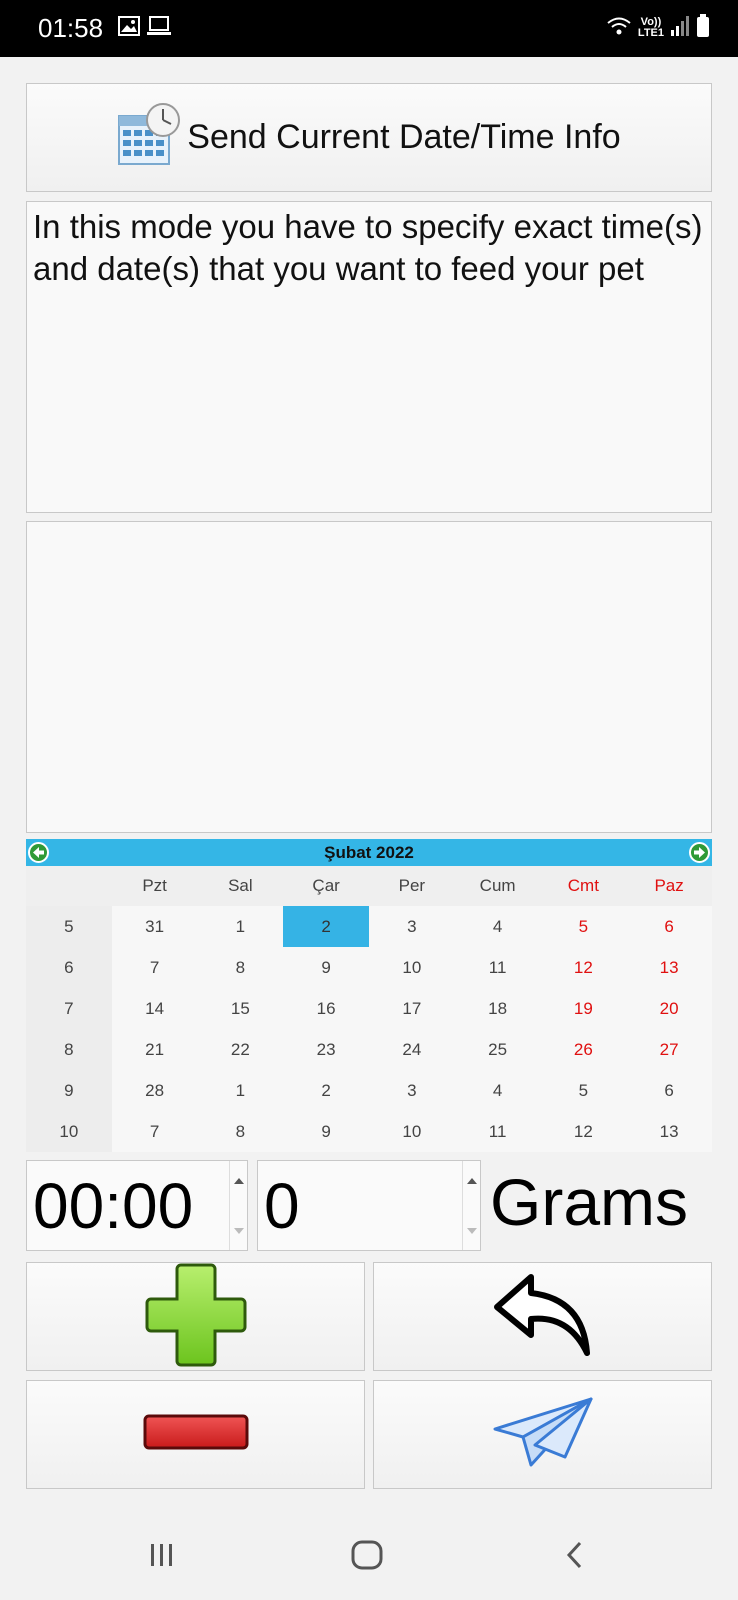  I want to click on calendar-week-row: 8 21 22 23 24 25 26 27, so click(369, 1049).